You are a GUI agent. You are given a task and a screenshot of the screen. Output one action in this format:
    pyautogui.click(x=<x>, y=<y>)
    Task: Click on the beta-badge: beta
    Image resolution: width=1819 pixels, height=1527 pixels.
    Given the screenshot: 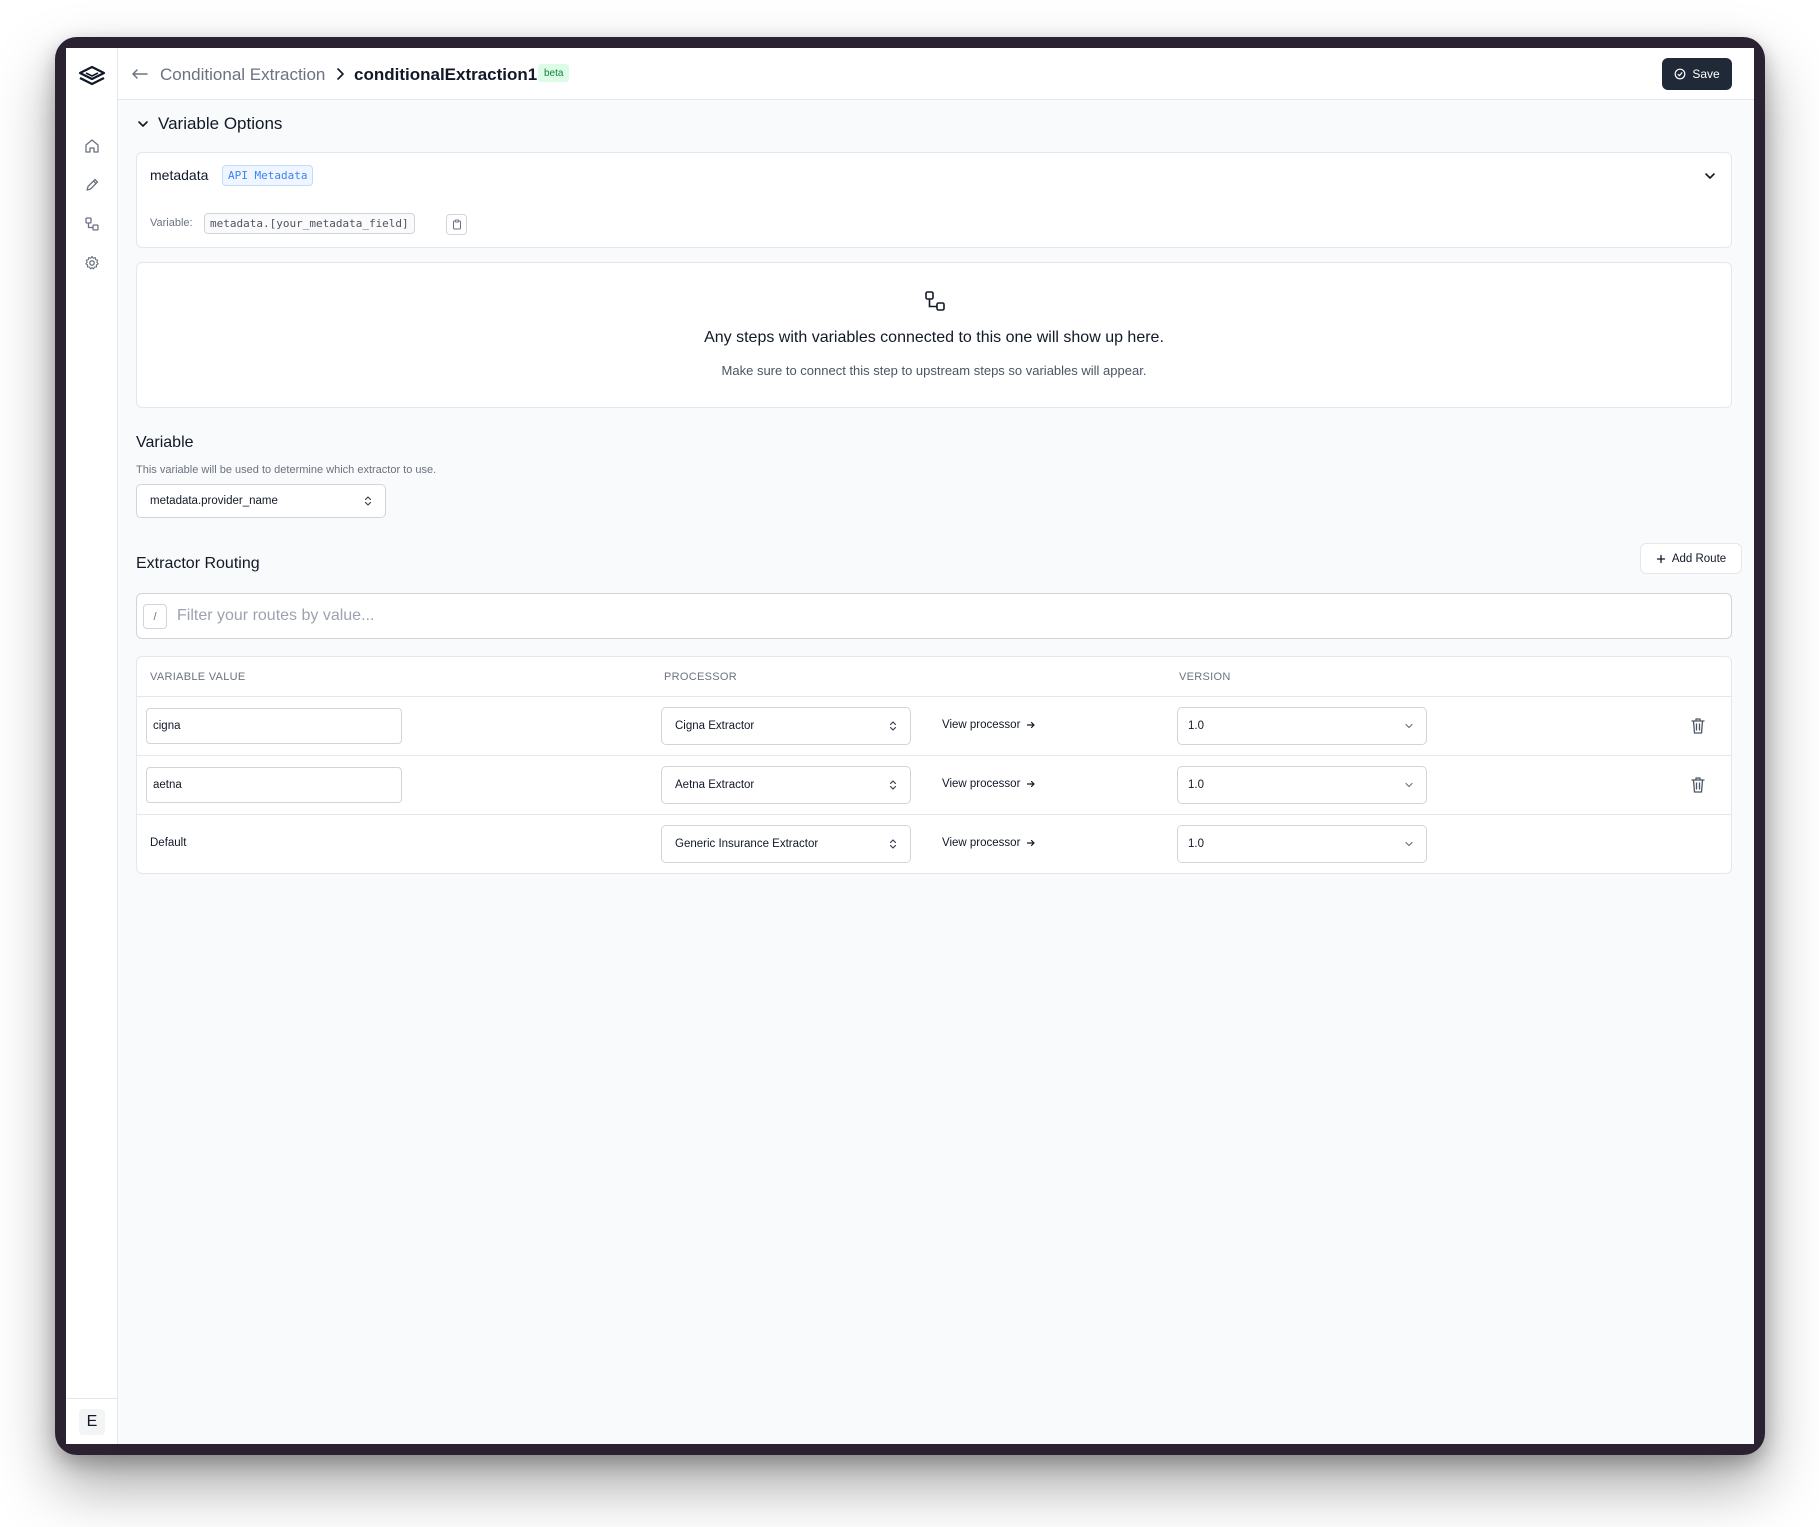 What is the action you would take?
    pyautogui.click(x=554, y=73)
    